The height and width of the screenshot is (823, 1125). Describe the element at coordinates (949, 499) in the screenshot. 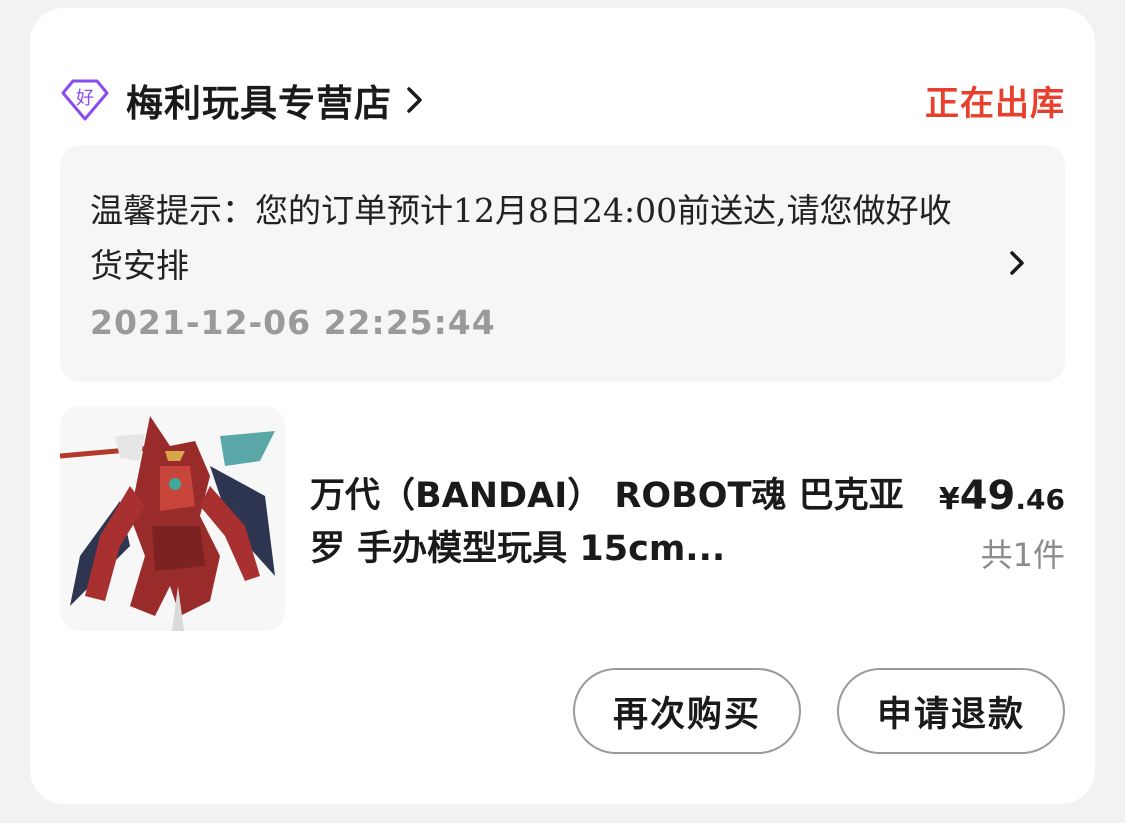

I see `price-symbol: ¥` at that location.